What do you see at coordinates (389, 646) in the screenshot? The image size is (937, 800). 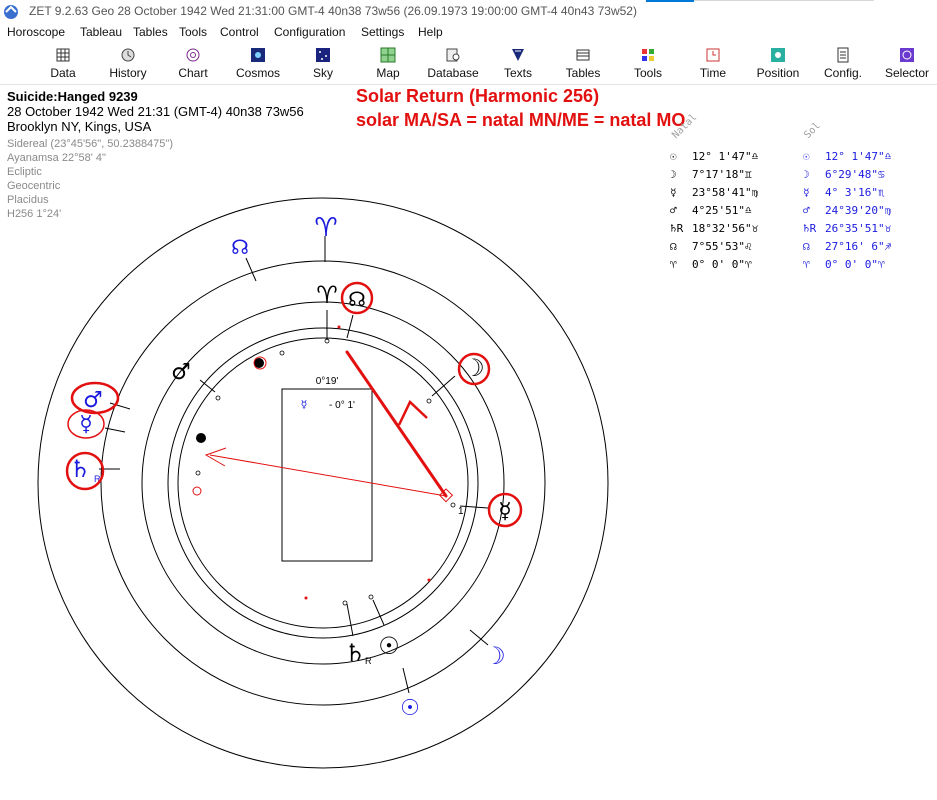 I see `natal-sun-glyph: ☉` at bounding box center [389, 646].